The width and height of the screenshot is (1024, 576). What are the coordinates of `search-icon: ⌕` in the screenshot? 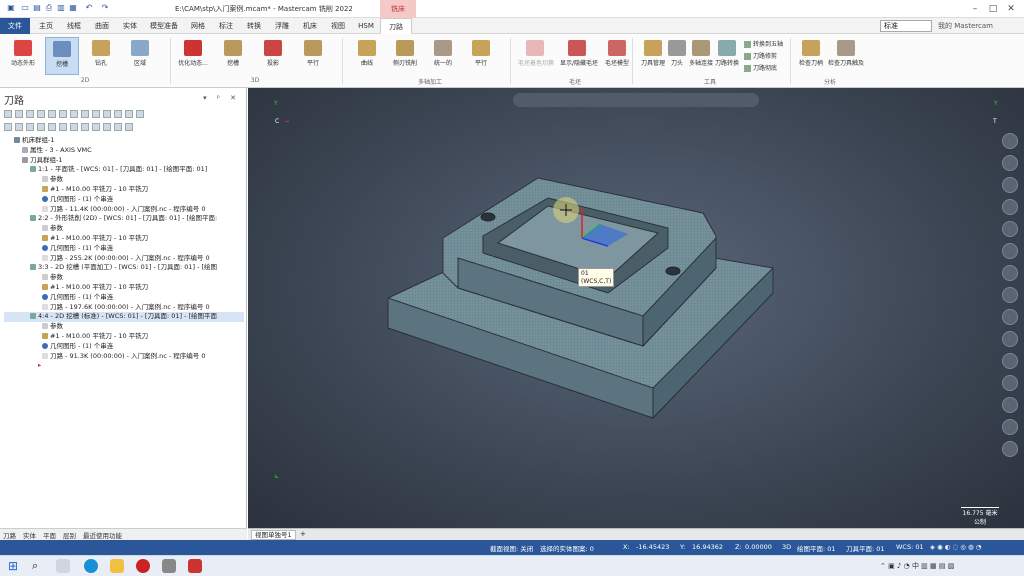 It's located at (39, 566).